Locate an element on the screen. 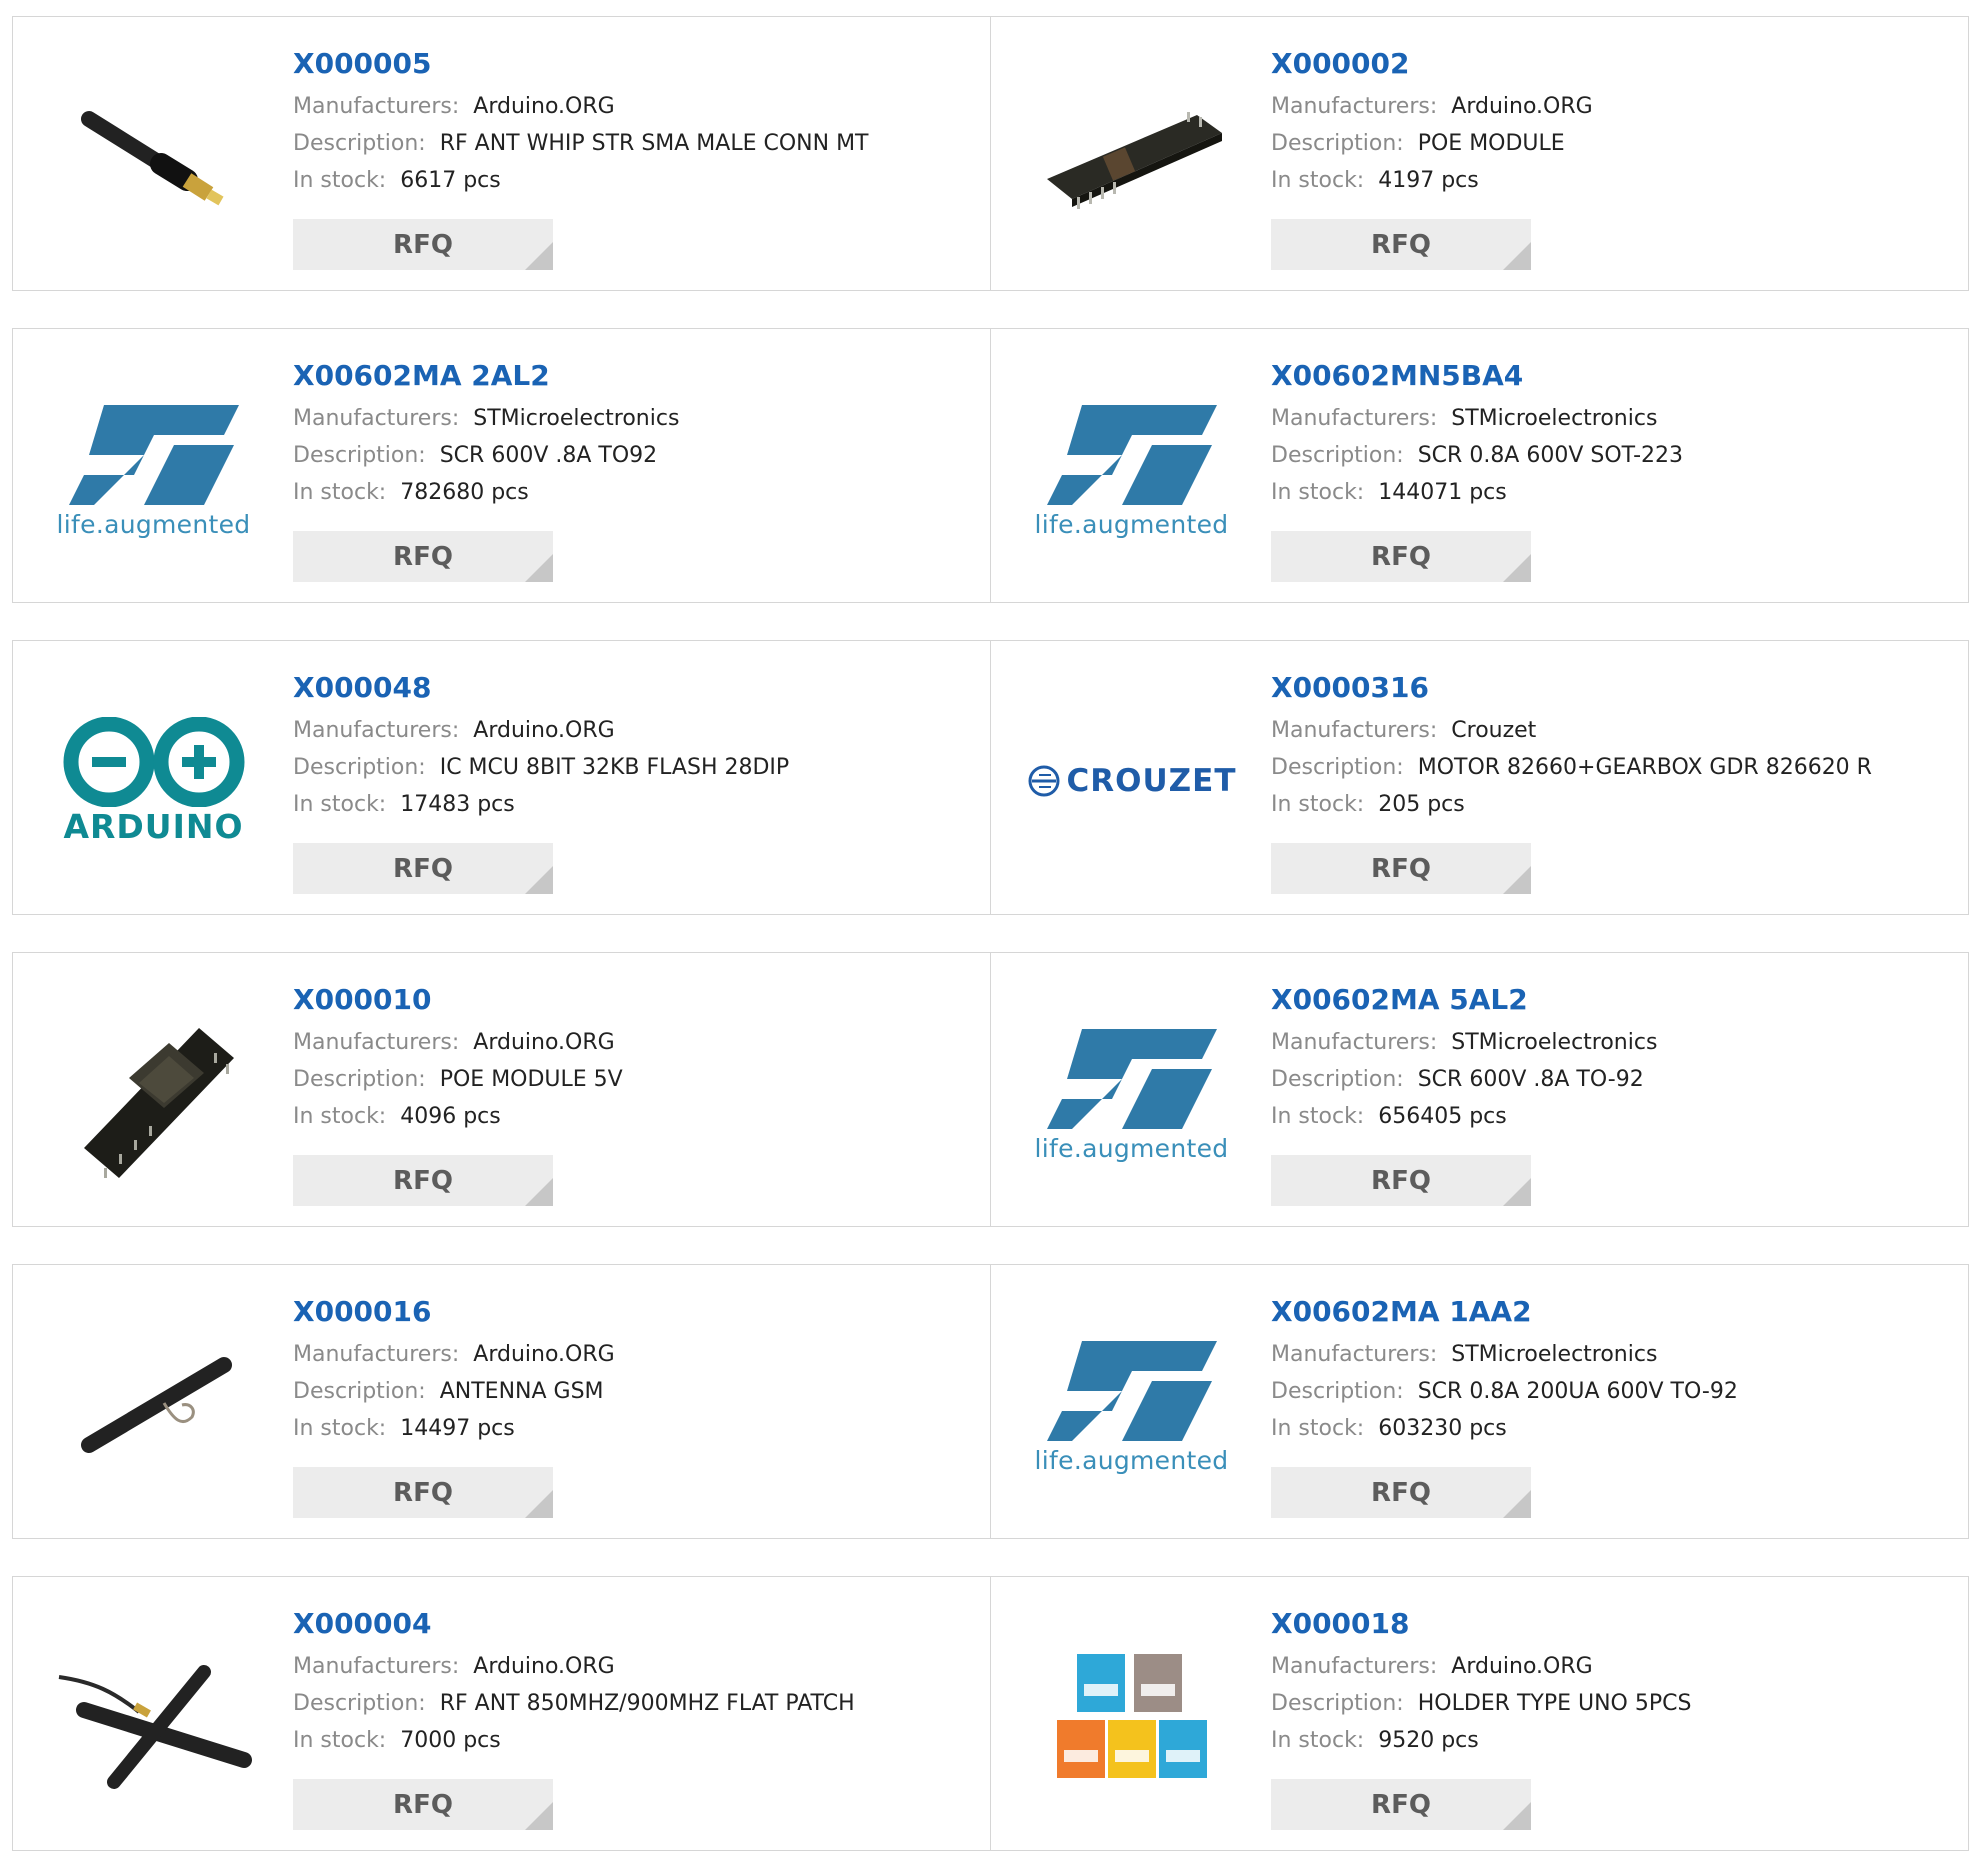 This screenshot has height=1851, width=1969. part-number-link: X000010 is located at coordinates (633, 1000).